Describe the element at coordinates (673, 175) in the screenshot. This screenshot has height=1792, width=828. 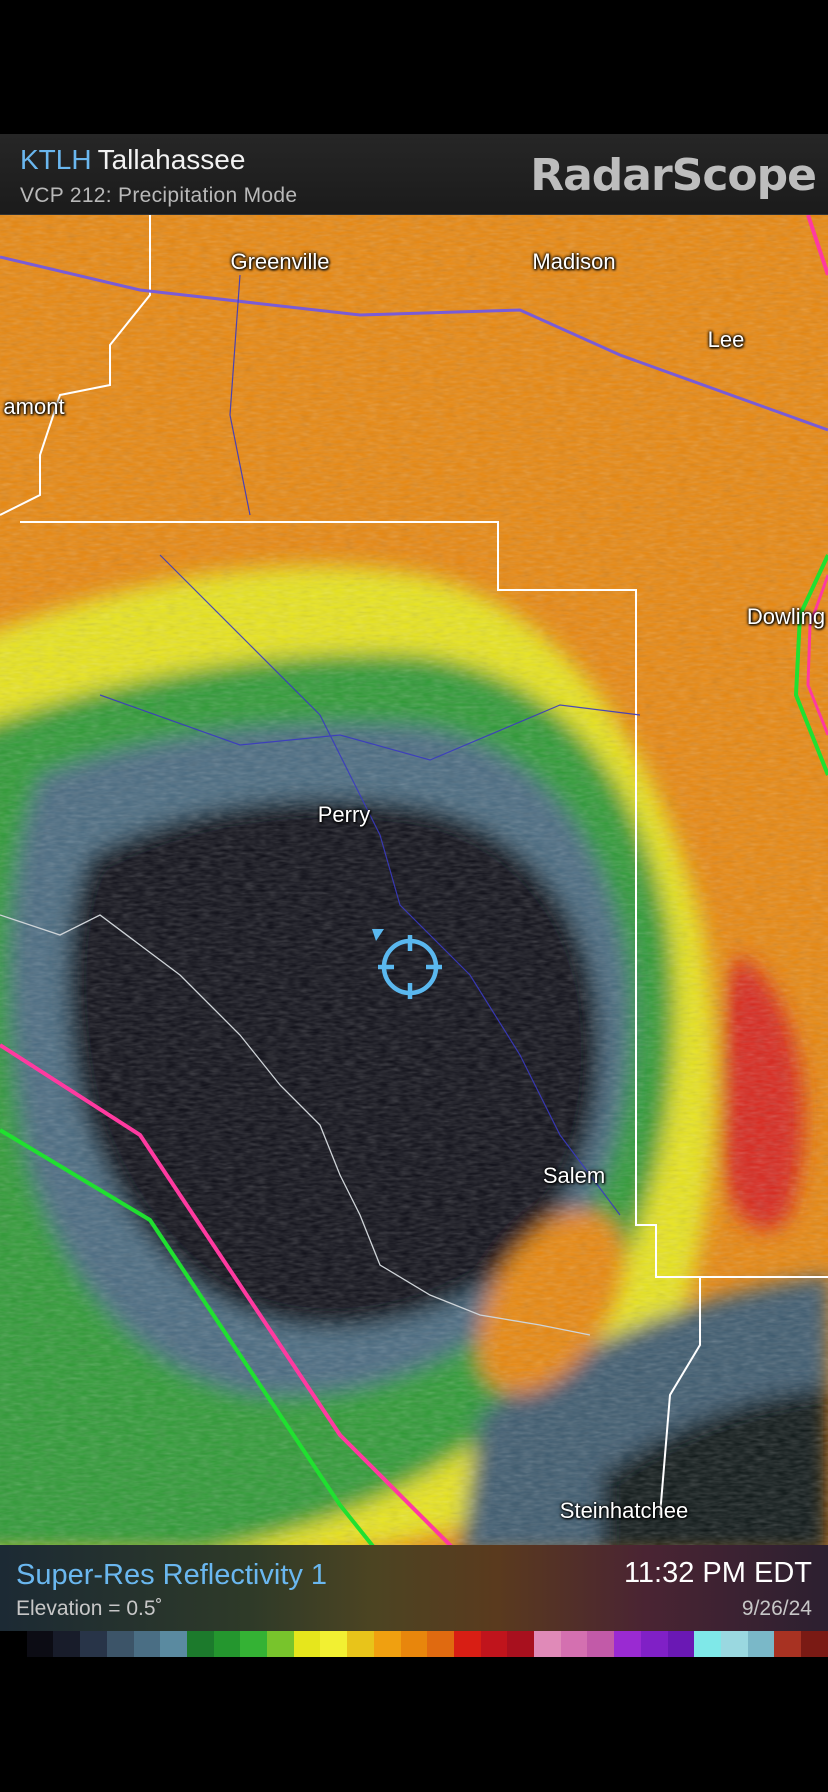
I see `radarscope-logo: RadarScope` at that location.